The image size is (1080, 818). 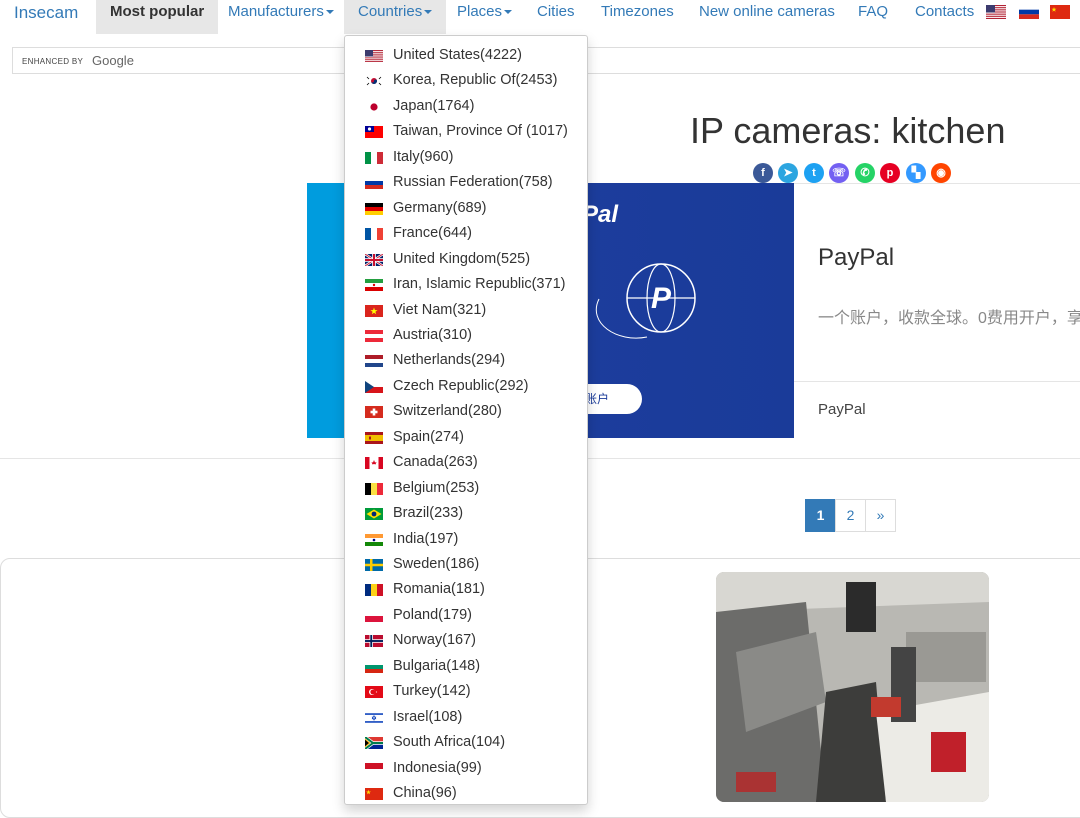 I want to click on country-menu-item: United Kingdom(525), so click(x=466, y=256).